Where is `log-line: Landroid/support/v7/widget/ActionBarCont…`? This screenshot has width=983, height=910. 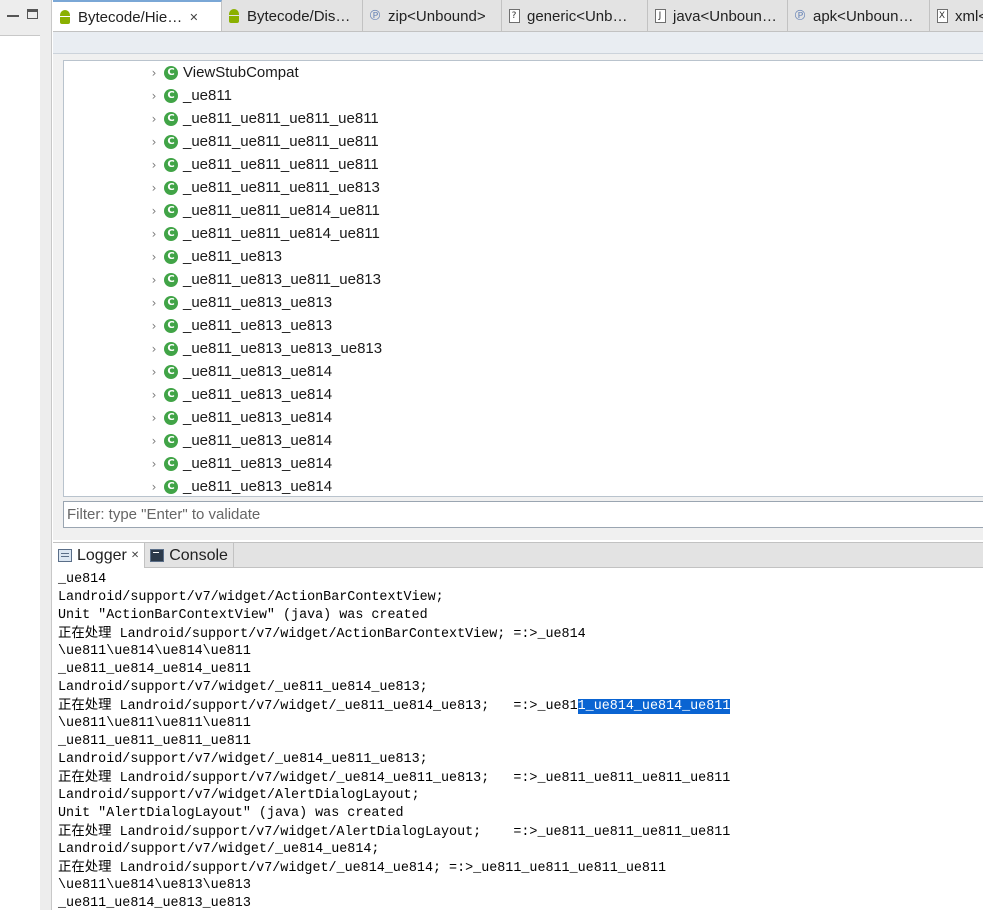
log-line: Landroid/support/v7/widget/ActionBarCont… is located at coordinates (251, 598).